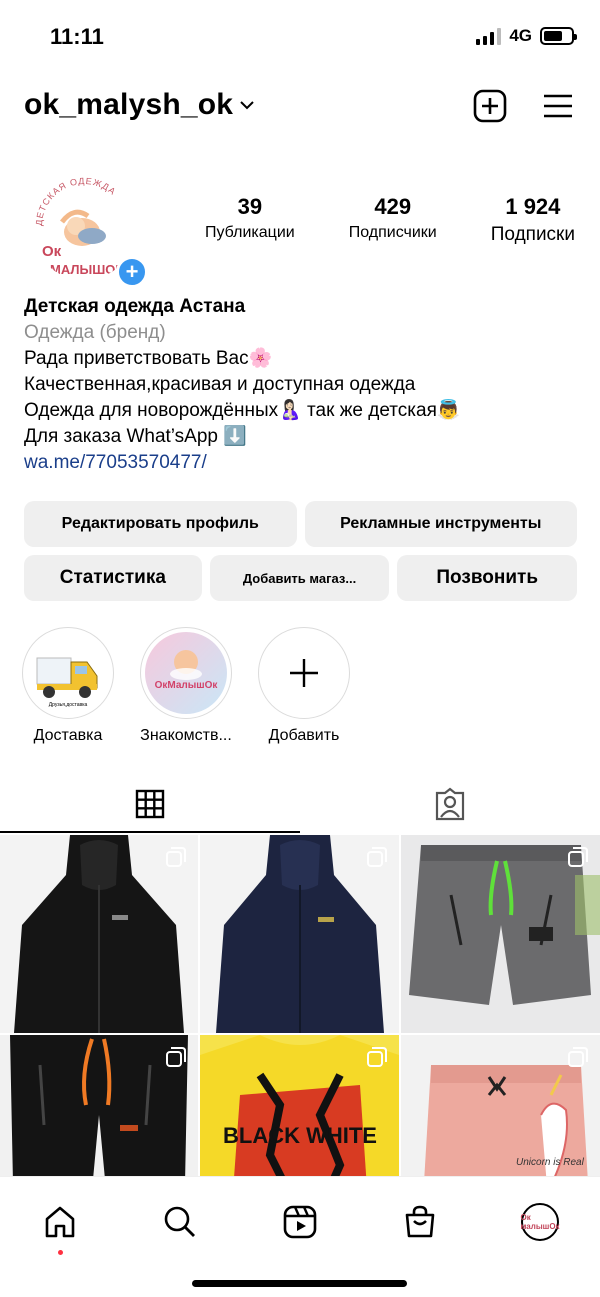  What do you see at coordinates (60, 1222) in the screenshot?
I see `home-icon` at bounding box center [60, 1222].